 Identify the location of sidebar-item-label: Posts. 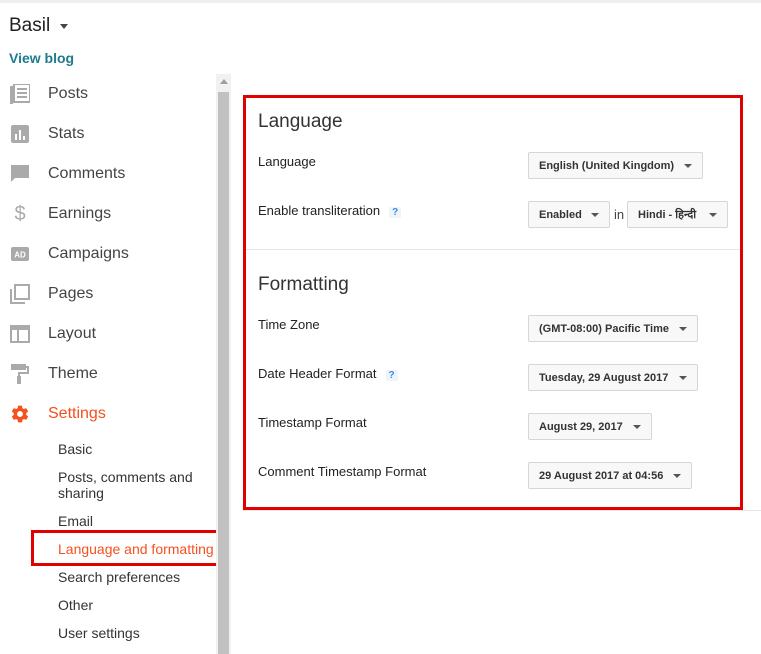
(68, 93).